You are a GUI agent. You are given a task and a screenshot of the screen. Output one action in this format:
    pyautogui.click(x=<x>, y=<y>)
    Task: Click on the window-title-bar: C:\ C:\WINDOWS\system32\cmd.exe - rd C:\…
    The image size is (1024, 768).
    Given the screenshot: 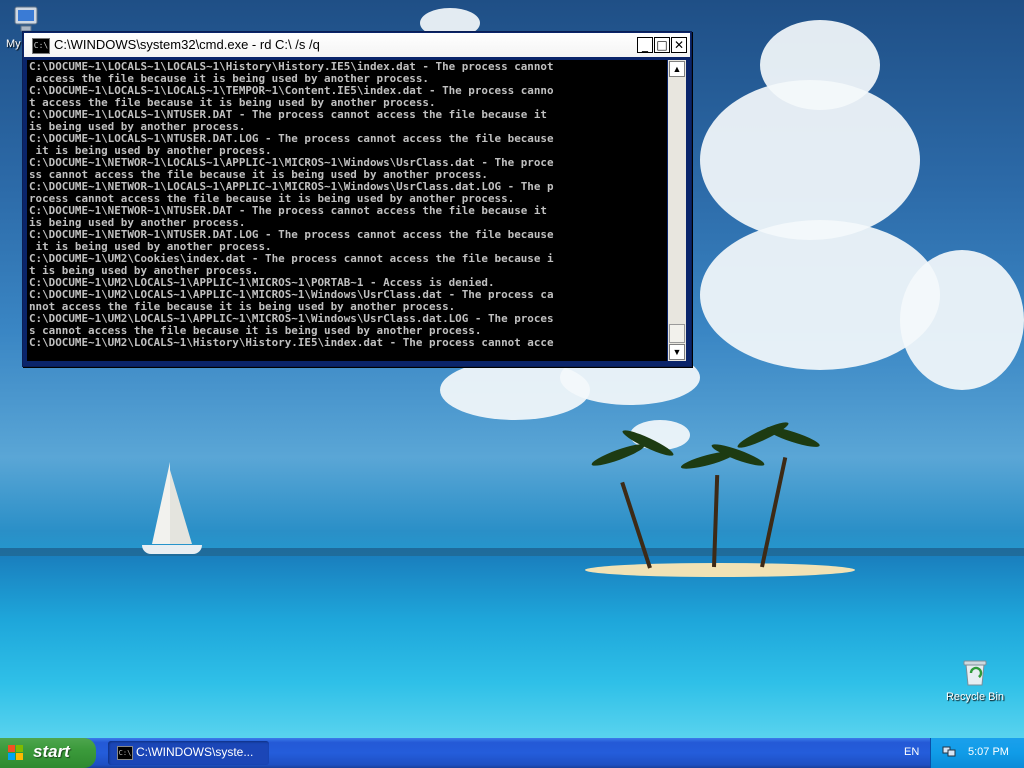 What is the action you would take?
    pyautogui.click(x=357, y=45)
    